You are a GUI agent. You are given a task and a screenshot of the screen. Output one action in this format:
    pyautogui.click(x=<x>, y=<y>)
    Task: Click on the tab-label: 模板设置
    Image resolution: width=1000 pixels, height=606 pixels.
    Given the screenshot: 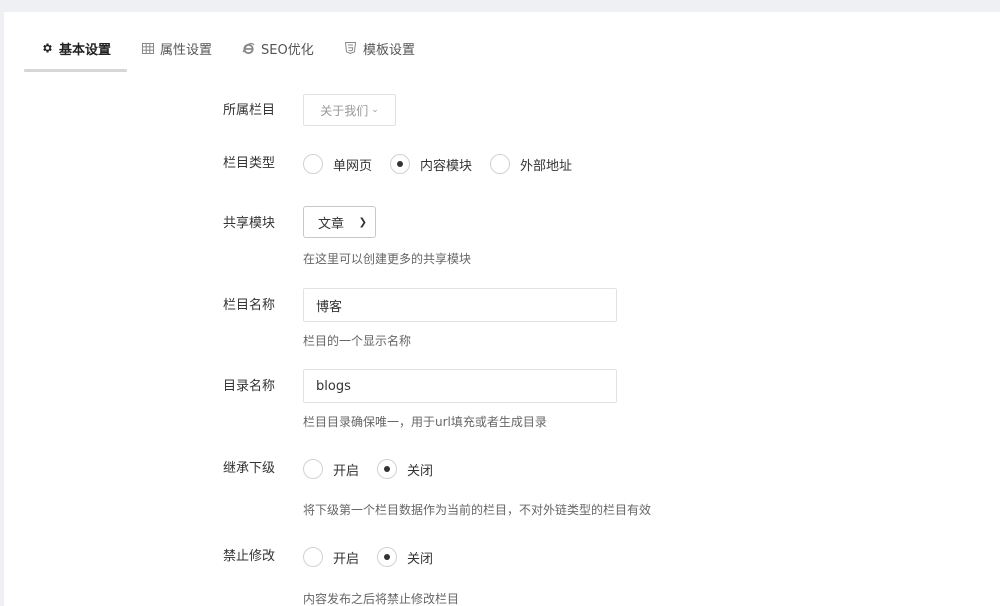 What is the action you would take?
    pyautogui.click(x=389, y=50)
    